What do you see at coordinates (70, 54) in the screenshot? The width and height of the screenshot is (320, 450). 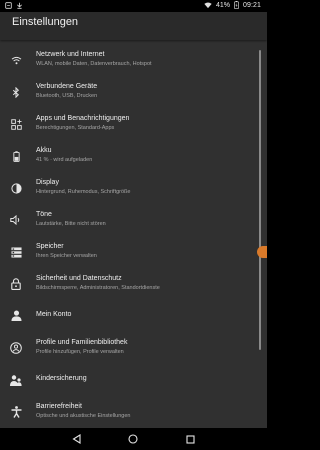 I see `settings-item-label: Netzwerk und Internet` at bounding box center [70, 54].